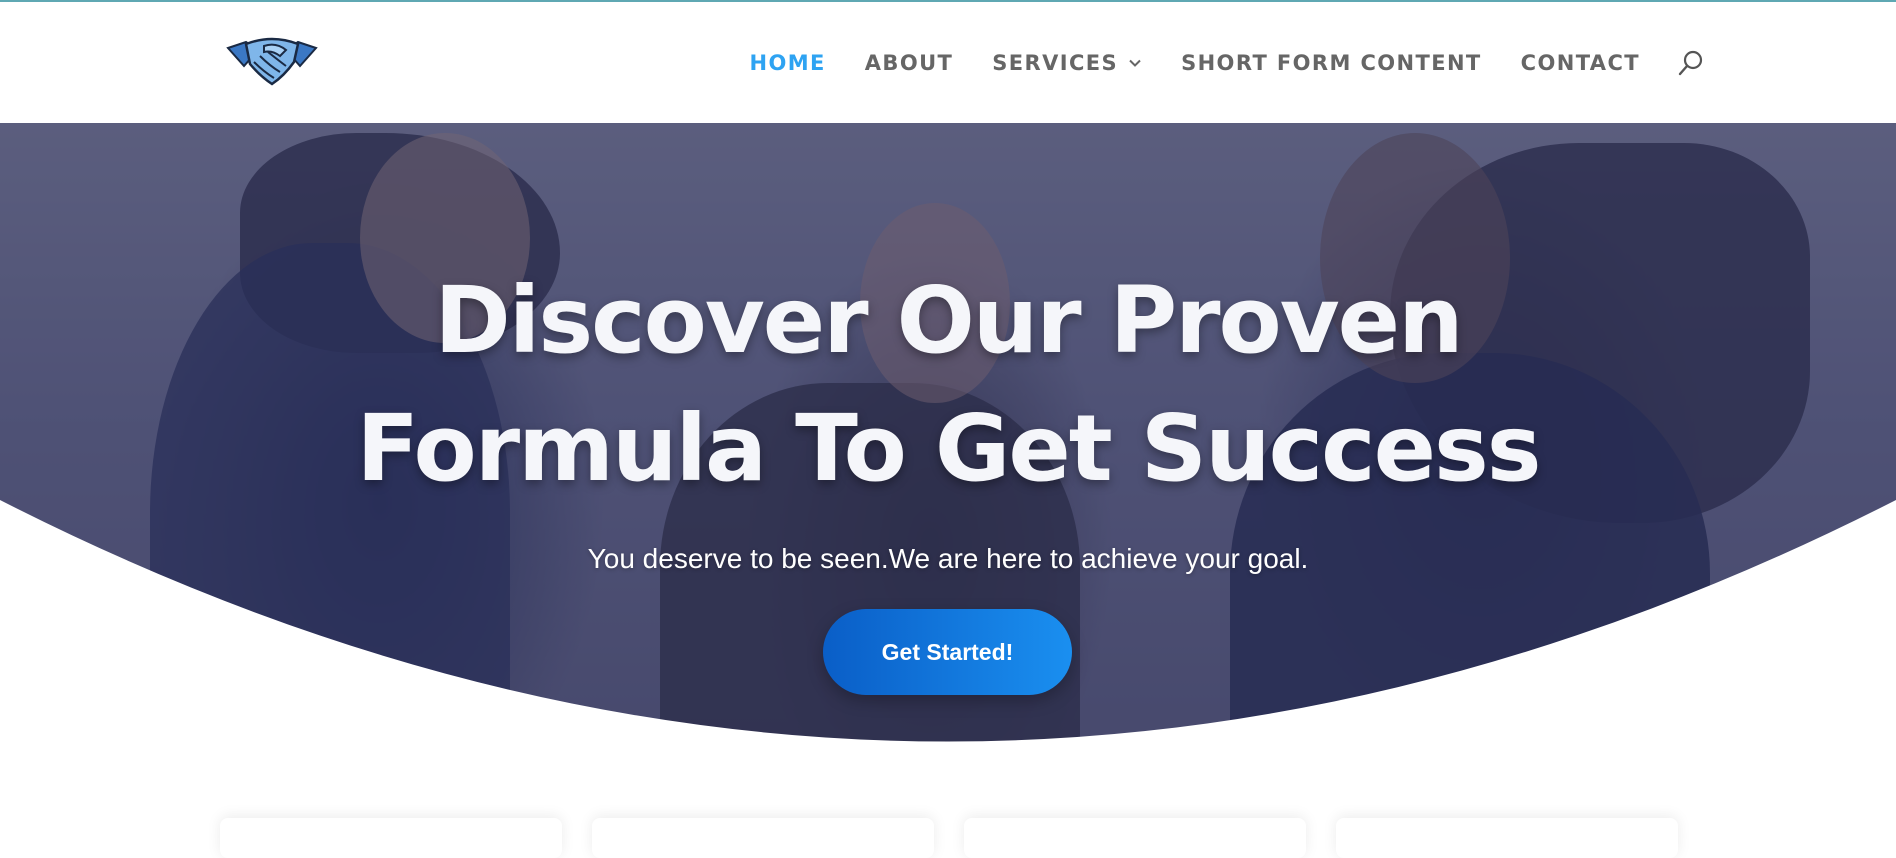 This screenshot has width=1896, height=858. I want to click on nav-about: ABOUT, so click(909, 63).